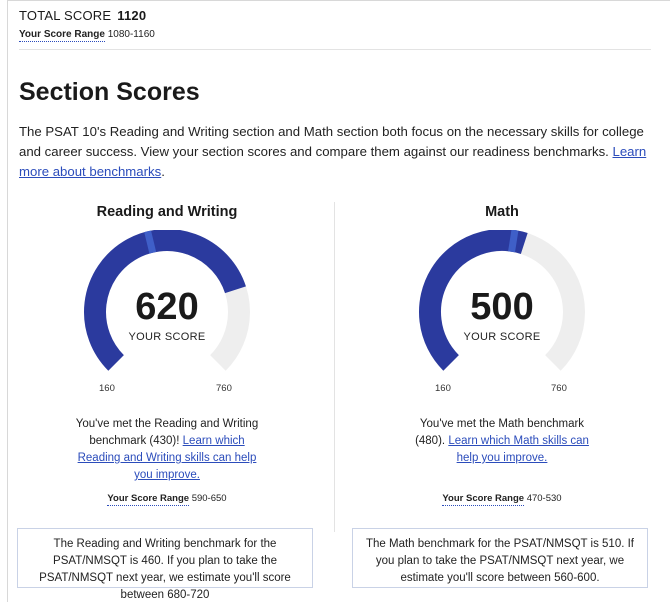 This screenshot has height=602, width=670. What do you see at coordinates (513, 241) in the screenshot?
I see `math-benchmark-marker` at bounding box center [513, 241].